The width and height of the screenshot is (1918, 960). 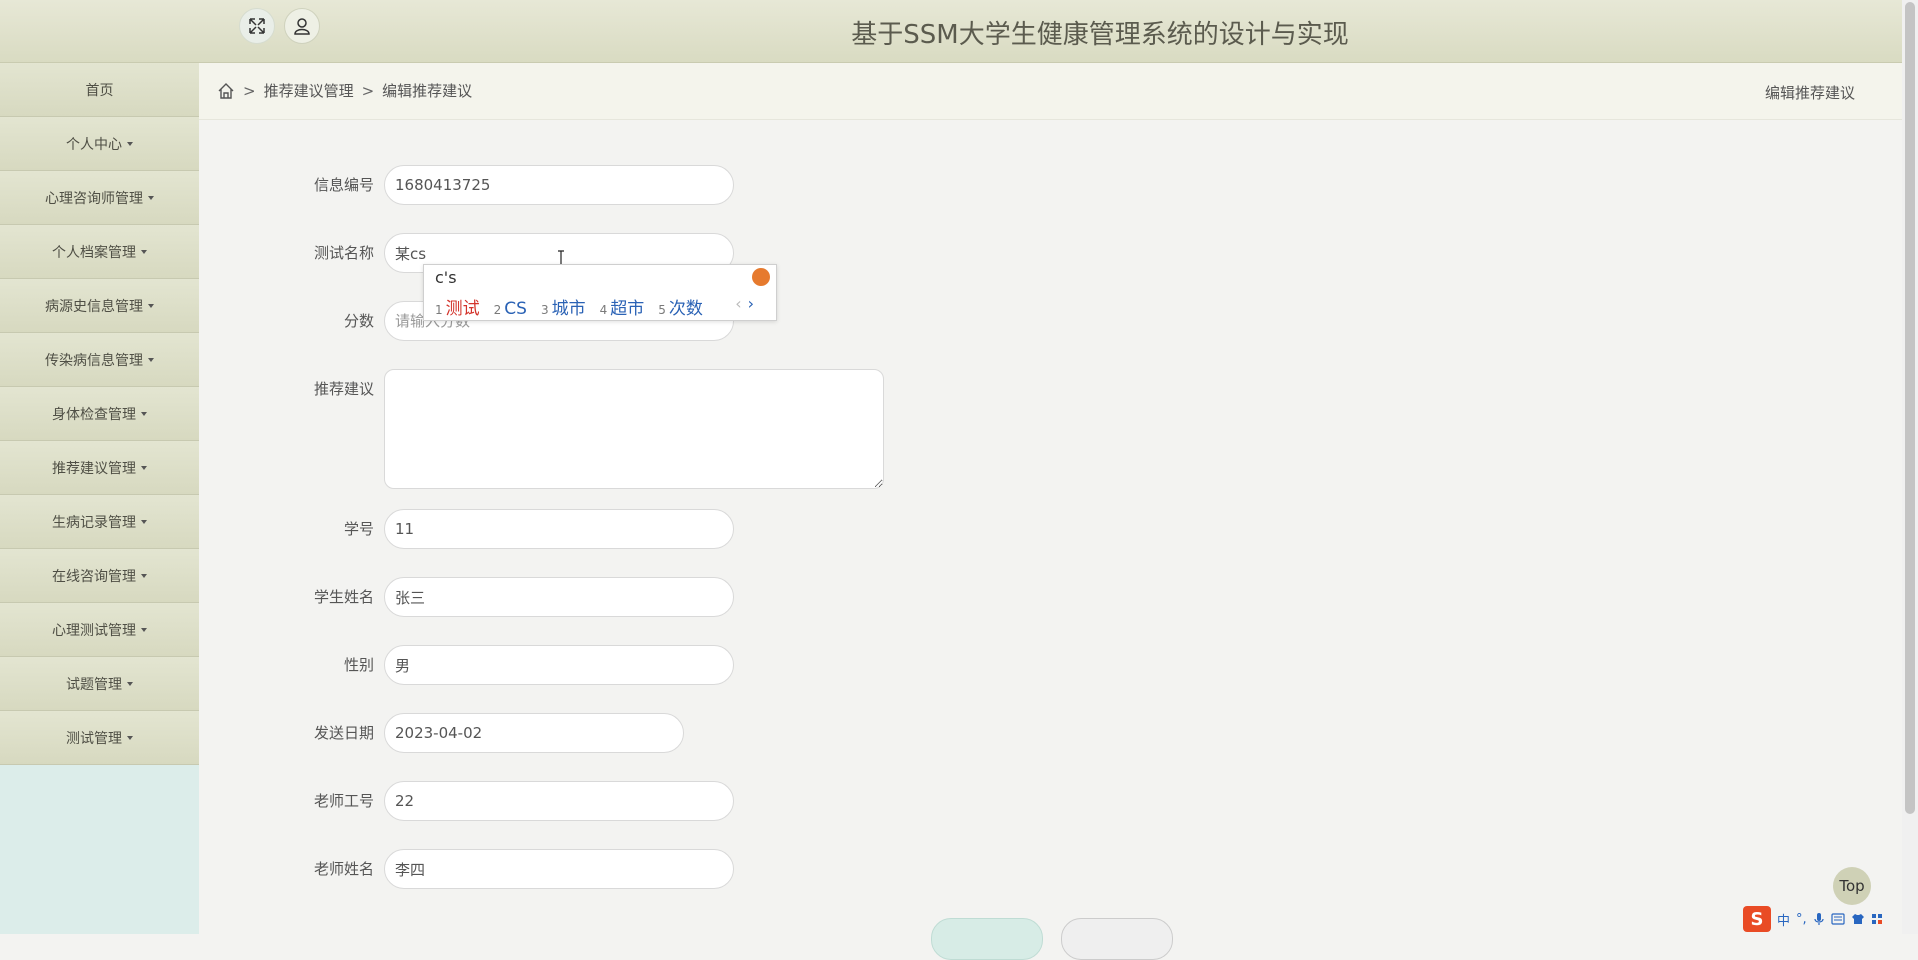 I want to click on ime-candidate-text: 次数, so click(x=685, y=309).